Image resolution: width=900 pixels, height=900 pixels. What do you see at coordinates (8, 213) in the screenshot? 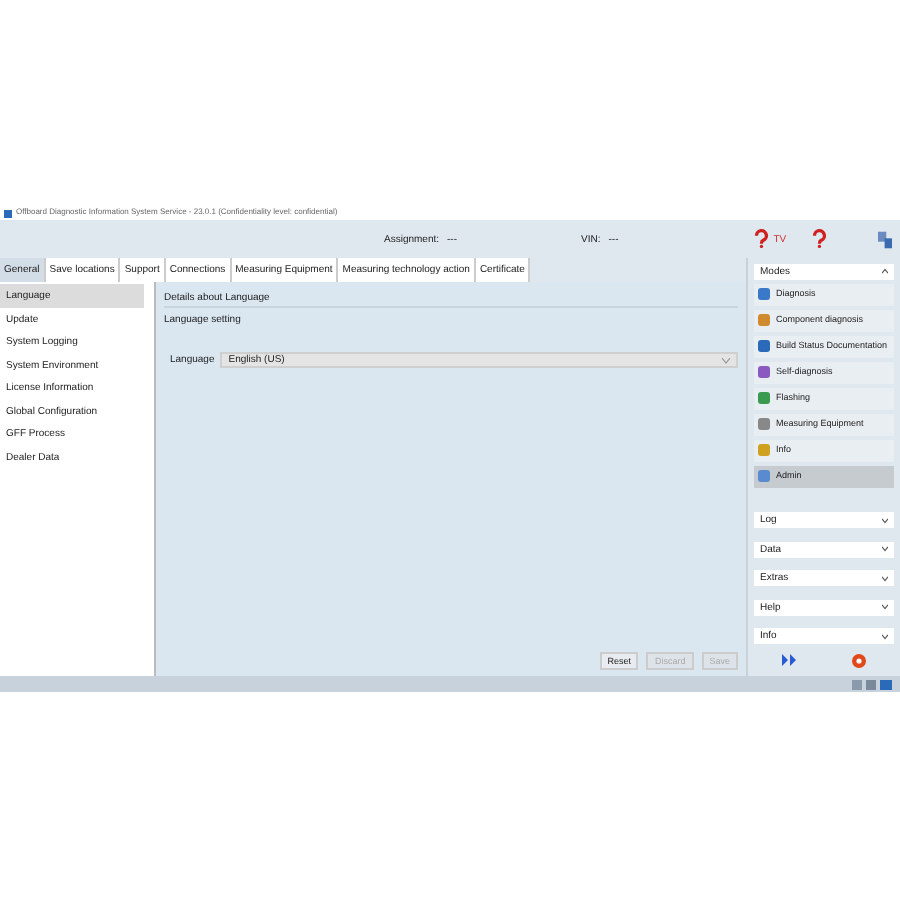
I see `app-icon` at bounding box center [8, 213].